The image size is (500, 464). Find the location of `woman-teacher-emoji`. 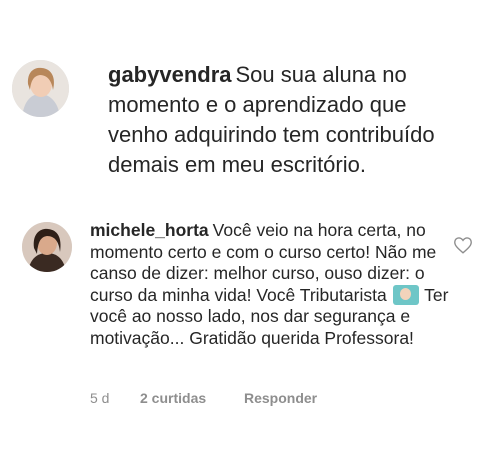

woman-teacher-emoji is located at coordinates (405, 294).